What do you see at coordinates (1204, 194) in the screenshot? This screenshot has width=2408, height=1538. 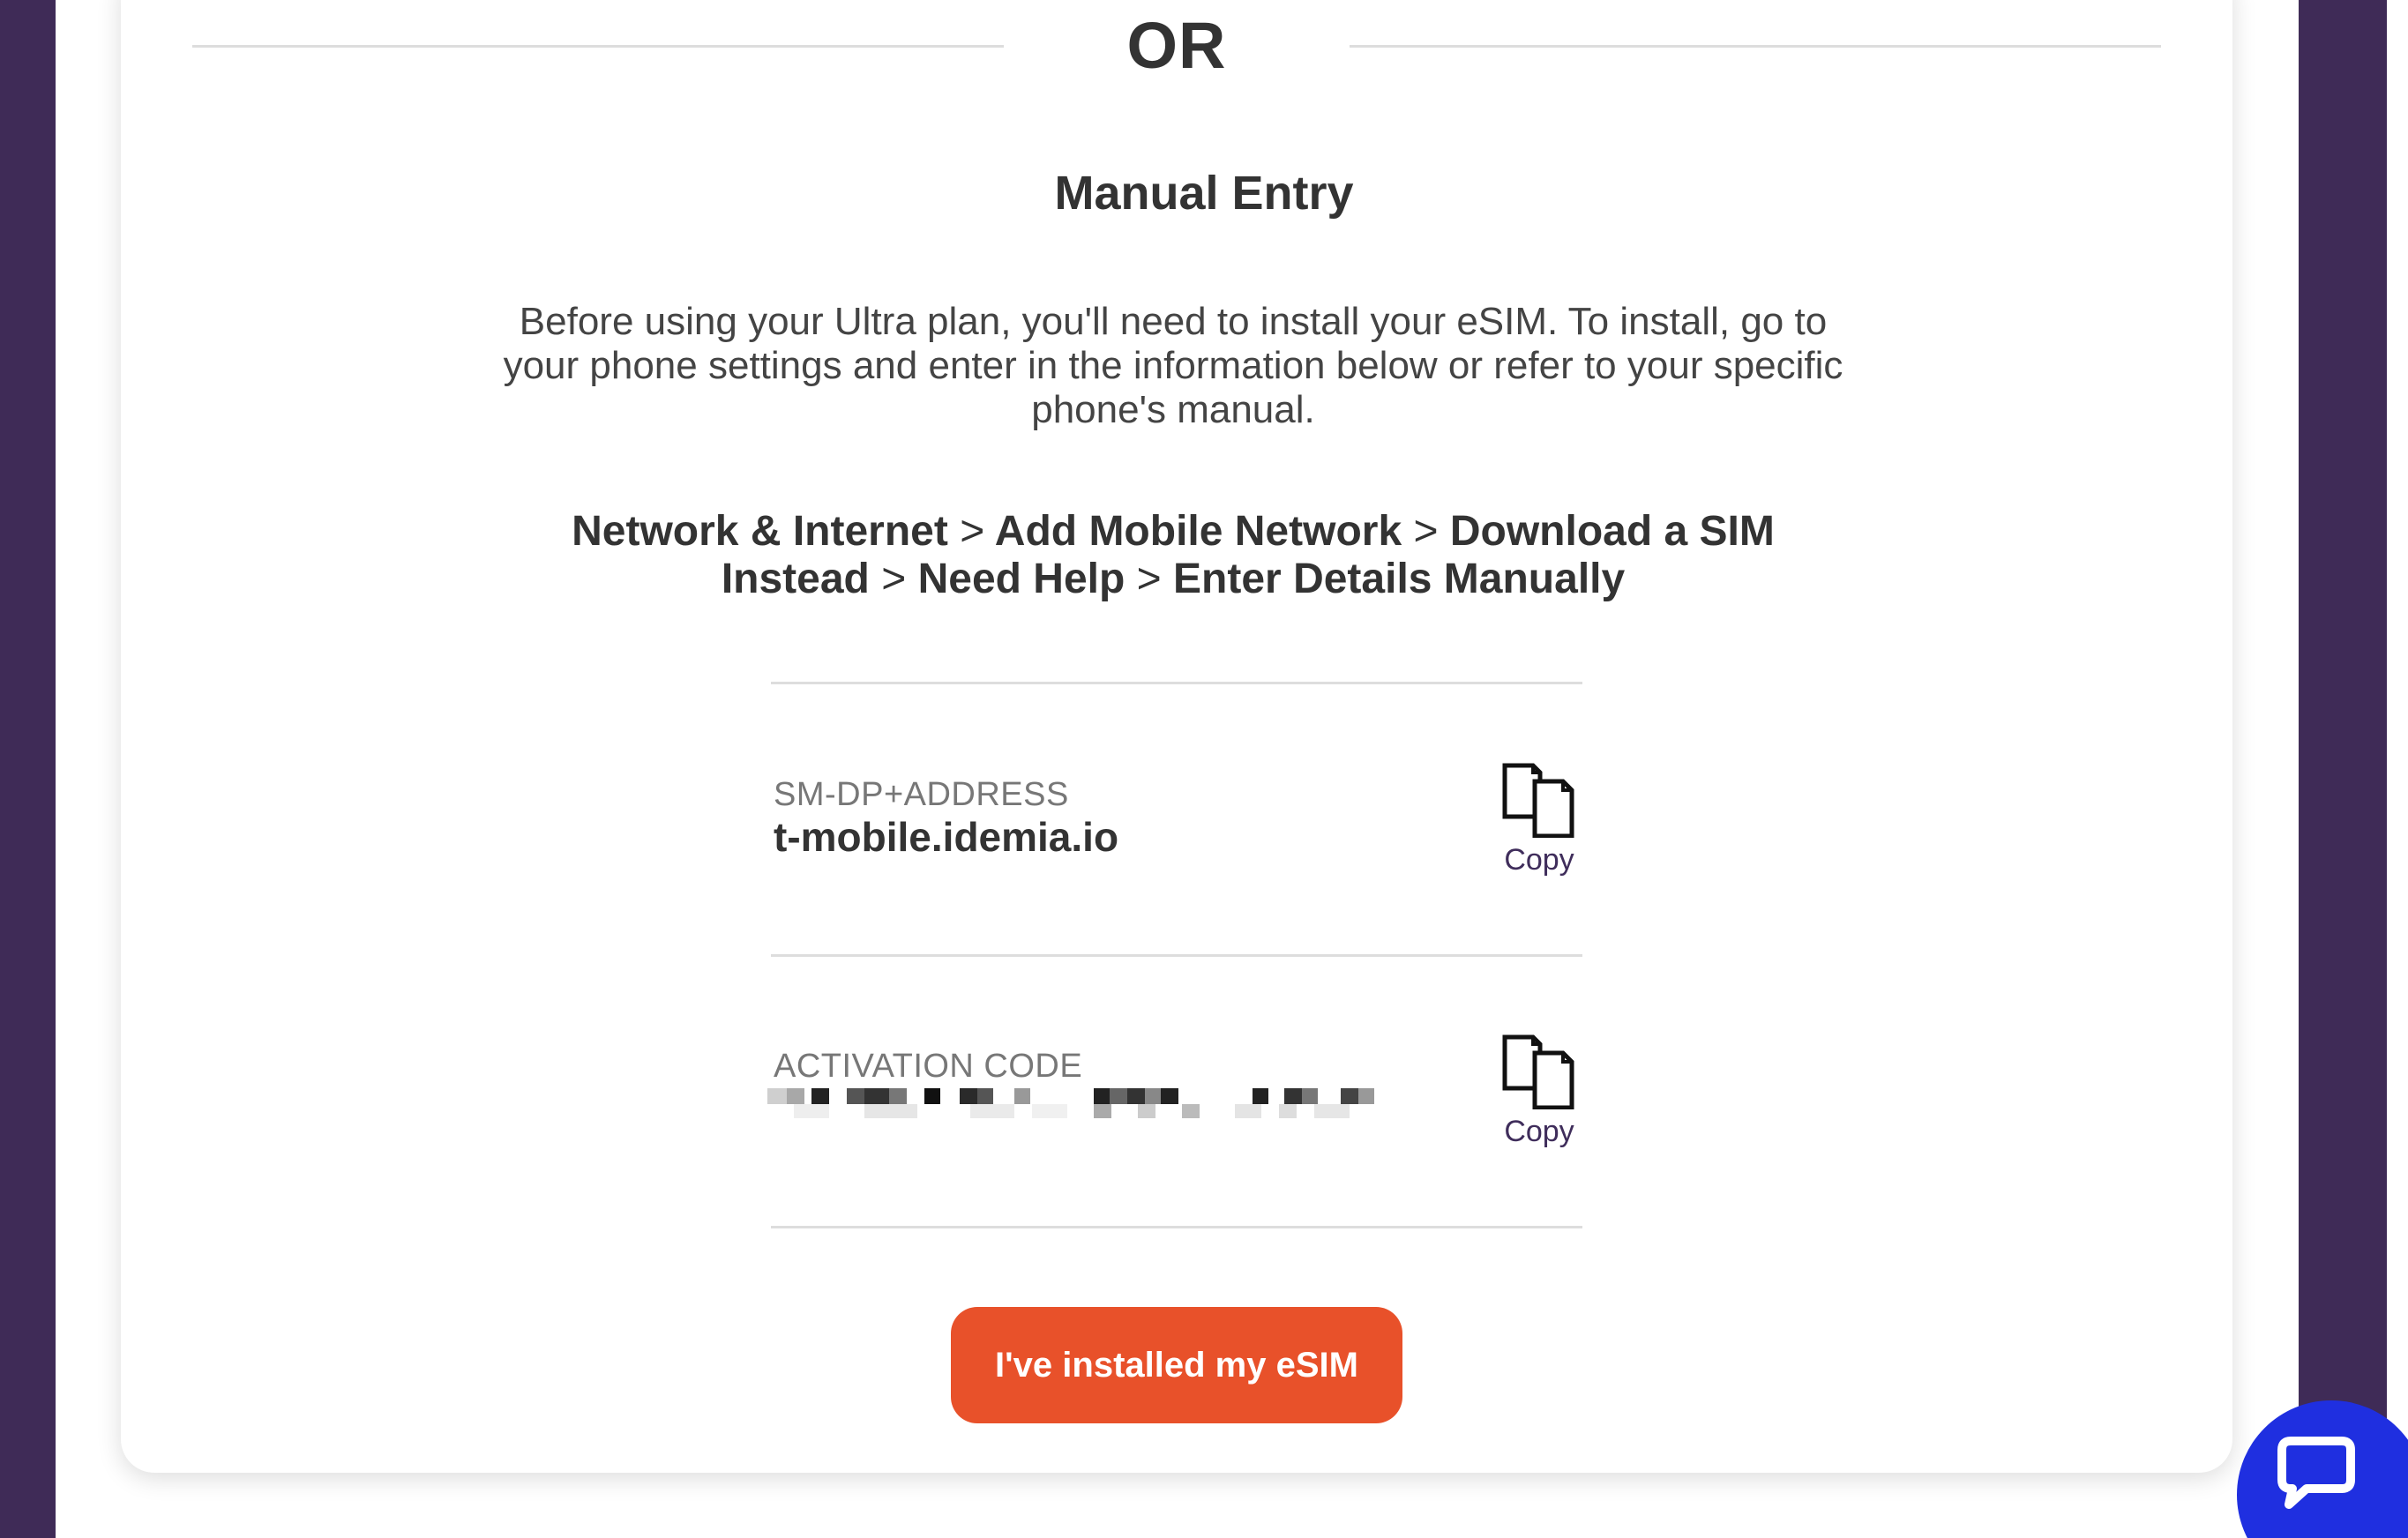 I see `manual-entry-title: Manual Entry` at bounding box center [1204, 194].